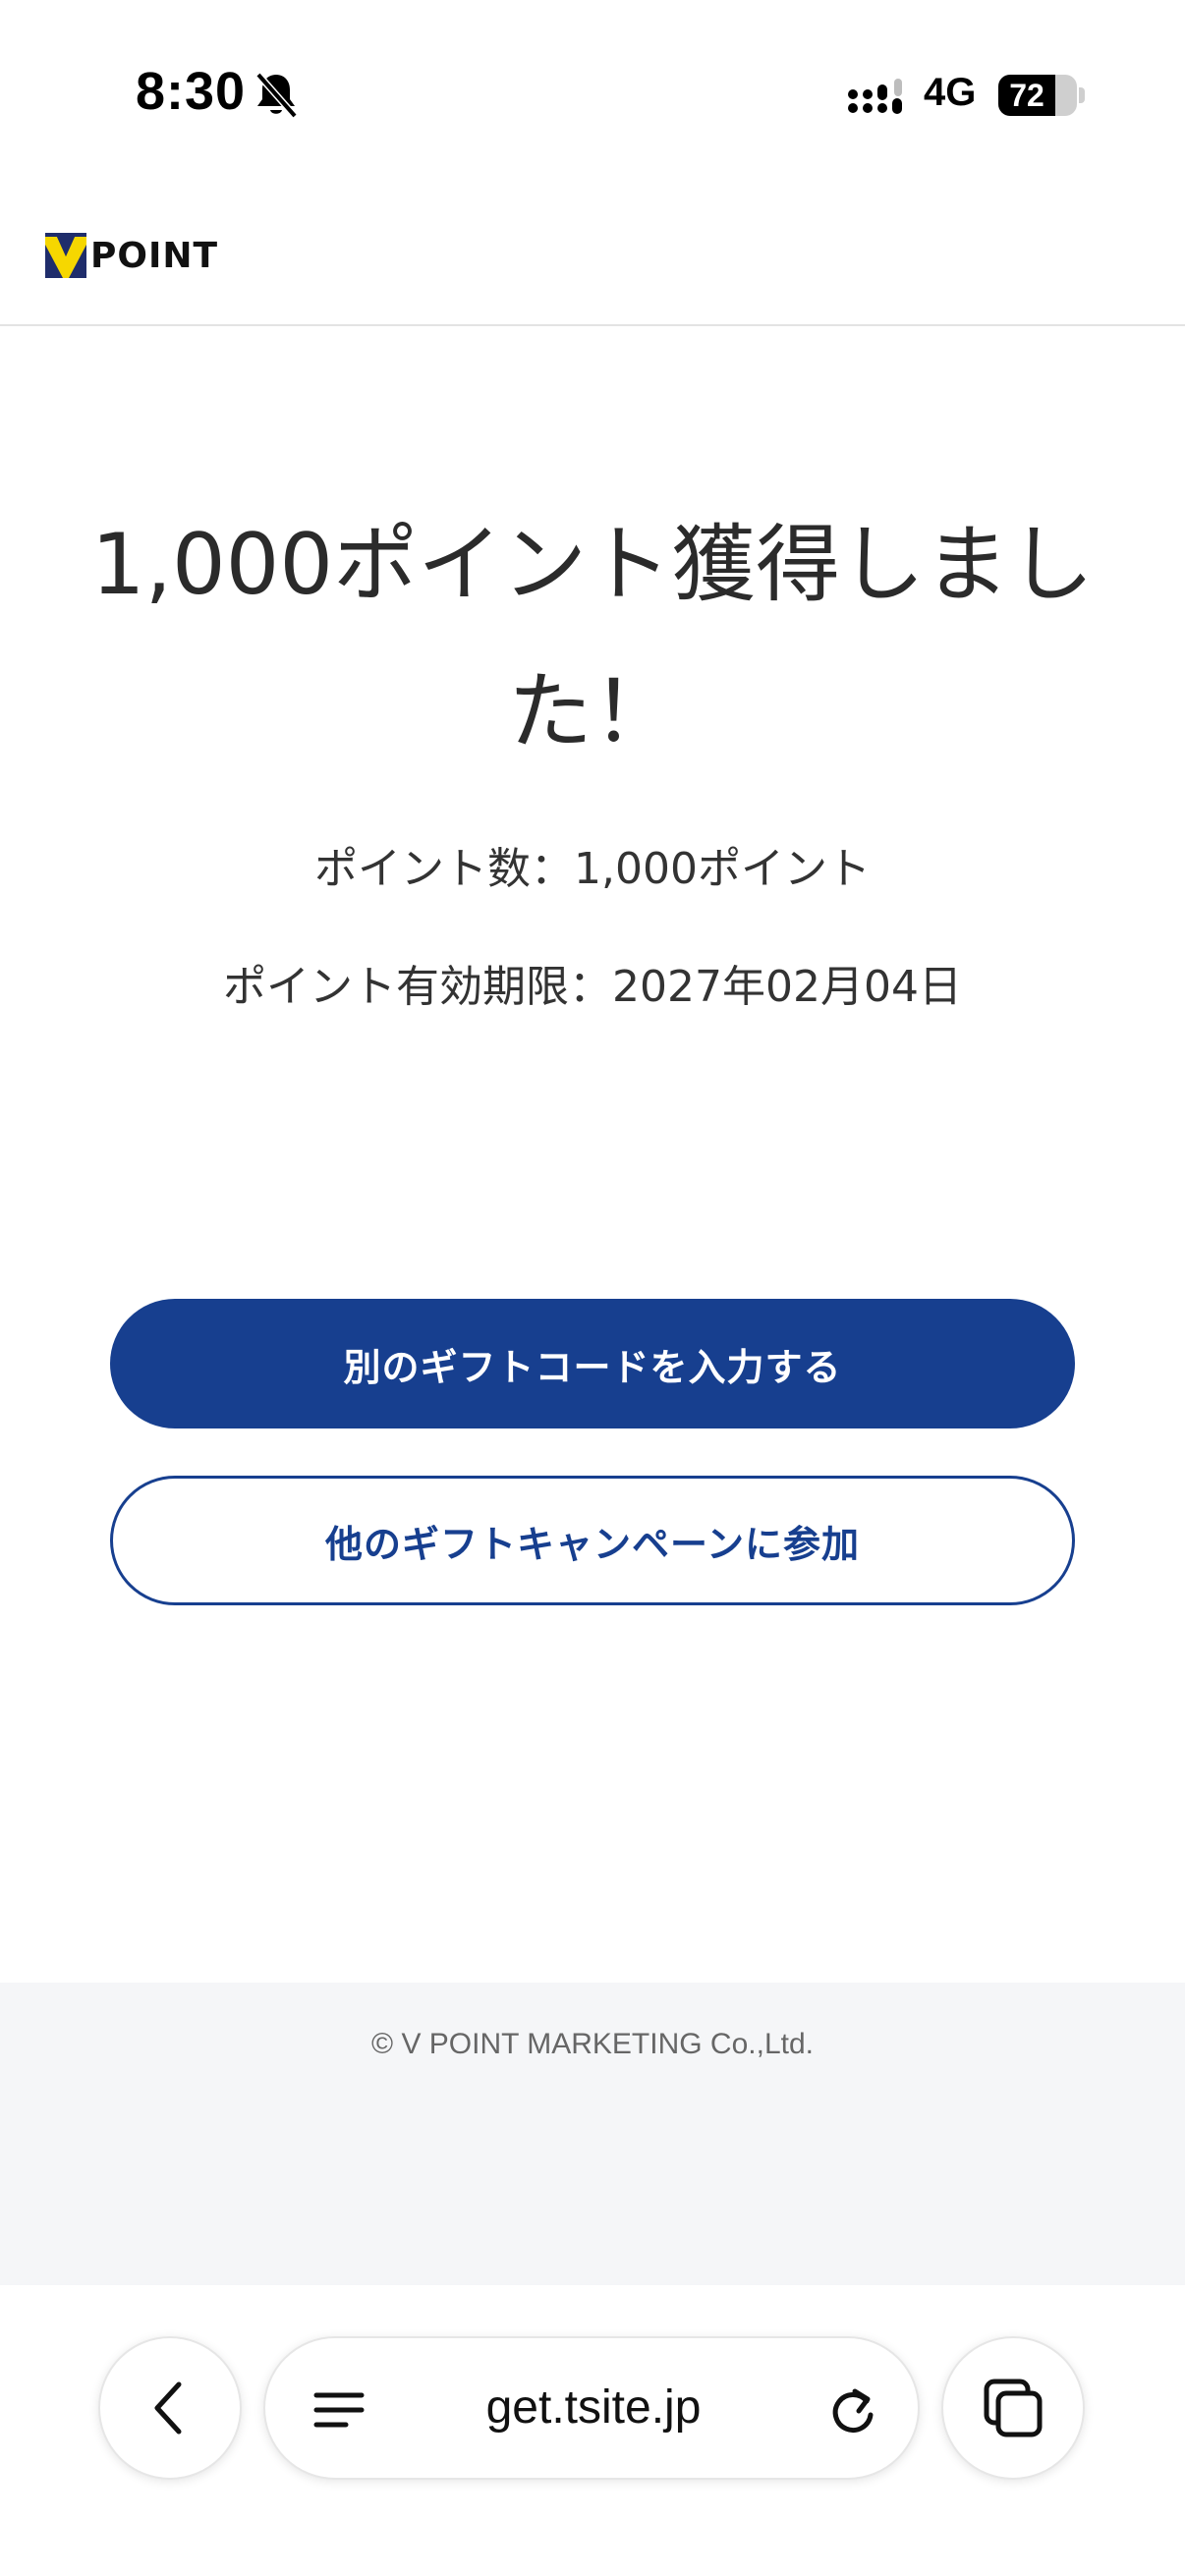 Image resolution: width=1185 pixels, height=2576 pixels. Describe the element at coordinates (1026, 95) in the screenshot. I see `battery-level: 72` at that location.